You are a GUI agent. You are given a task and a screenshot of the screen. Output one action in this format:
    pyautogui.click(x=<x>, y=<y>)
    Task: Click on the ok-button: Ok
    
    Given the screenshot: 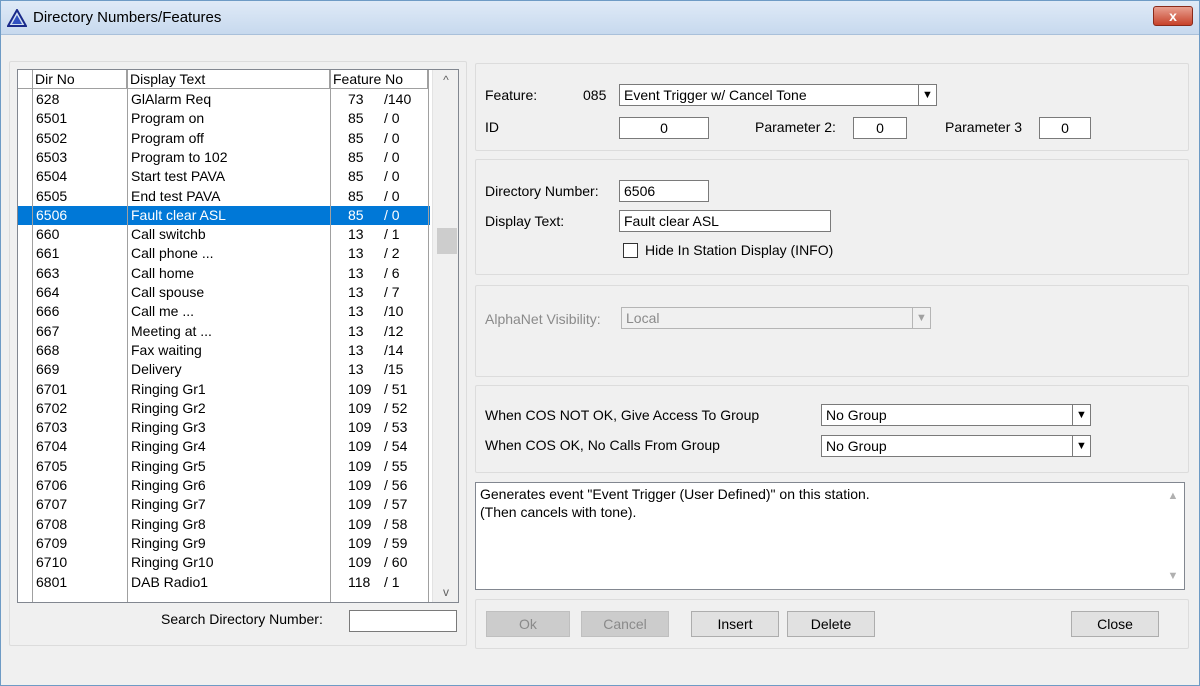 What is the action you would take?
    pyautogui.click(x=528, y=624)
    